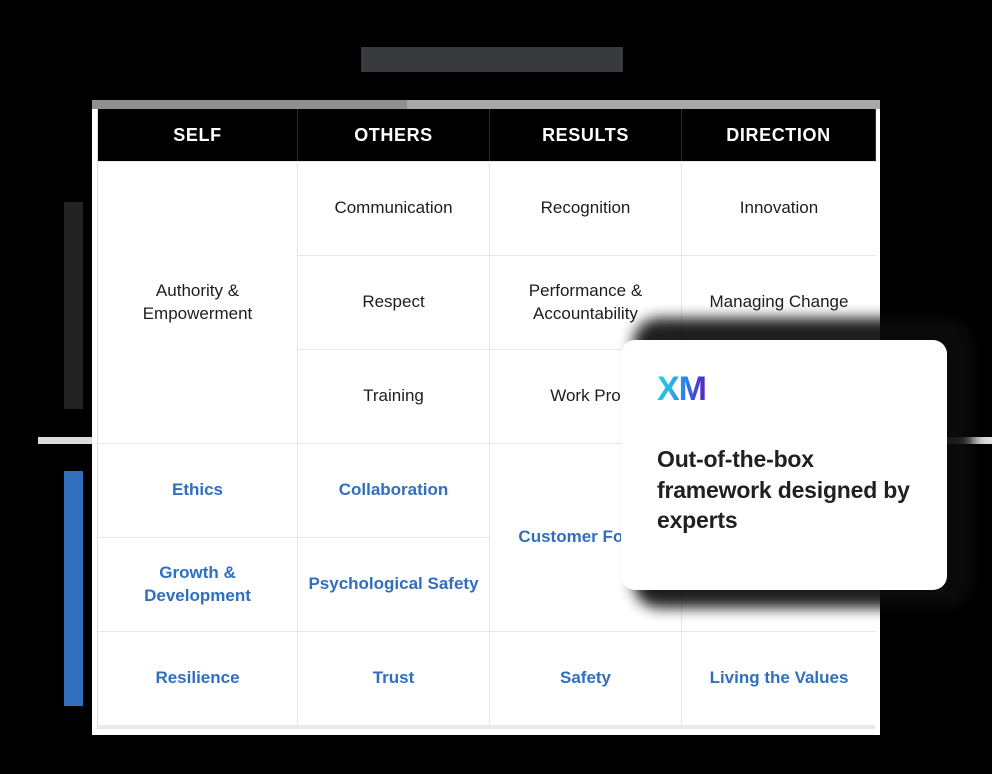 The width and height of the screenshot is (992, 774). Describe the element at coordinates (682, 389) in the screenshot. I see `xm-logo: XM` at that location.